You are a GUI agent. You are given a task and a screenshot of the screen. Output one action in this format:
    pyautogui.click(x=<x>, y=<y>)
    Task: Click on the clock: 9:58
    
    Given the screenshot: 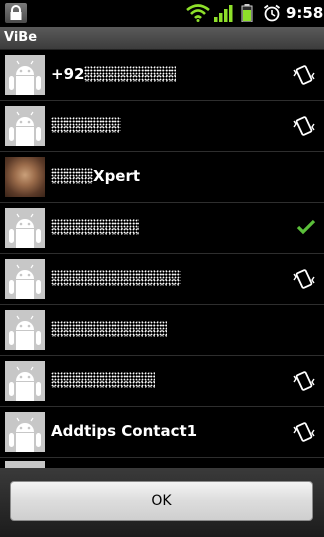 What is the action you would take?
    pyautogui.click(x=305, y=13)
    